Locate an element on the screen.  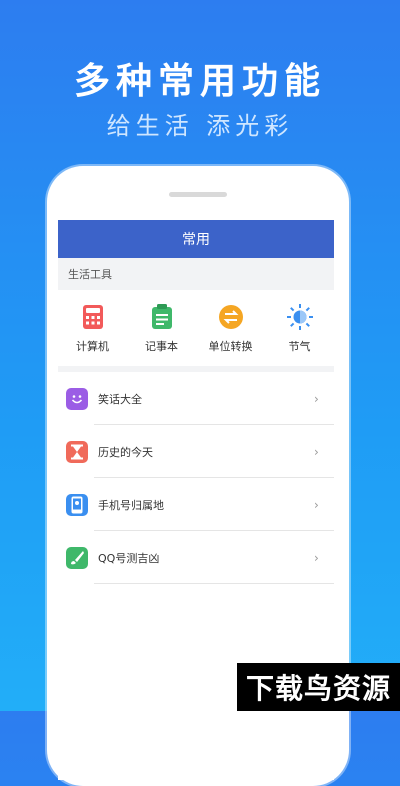
tool-label: 单位转换 is located at coordinates (230, 346).